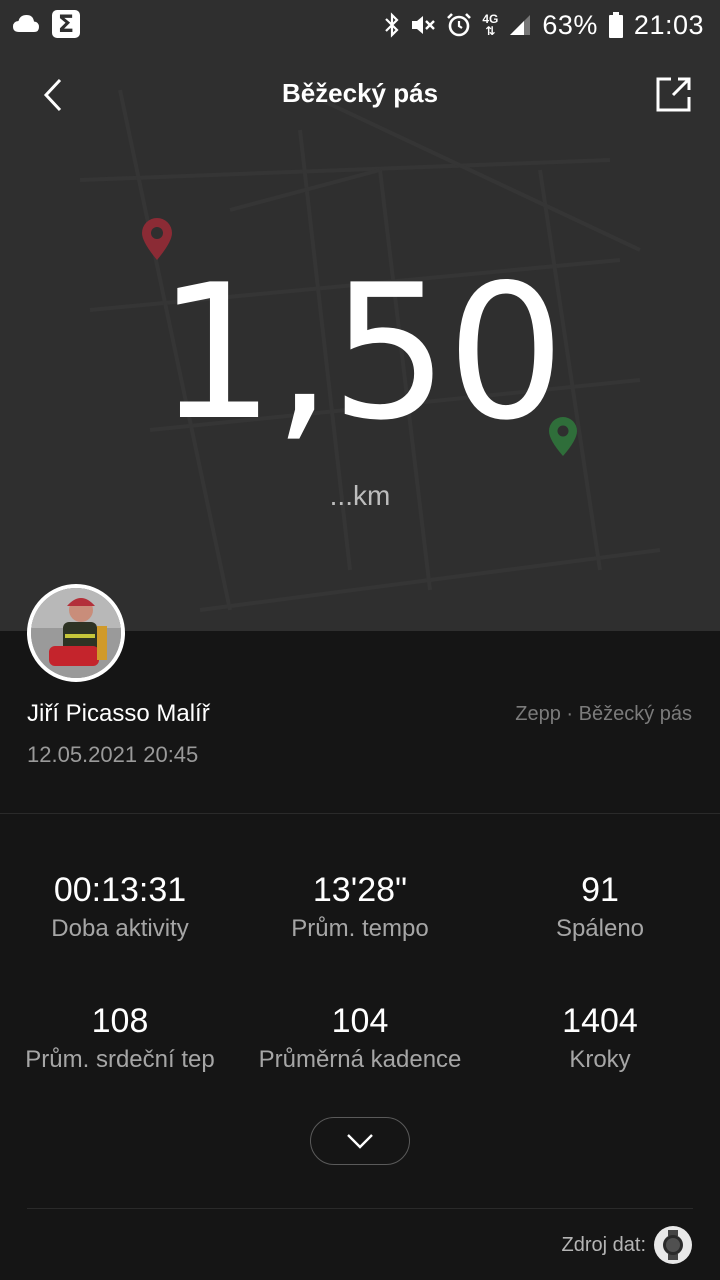  Describe the element at coordinates (600, 890) in the screenshot. I see `stat-value: 91` at that location.